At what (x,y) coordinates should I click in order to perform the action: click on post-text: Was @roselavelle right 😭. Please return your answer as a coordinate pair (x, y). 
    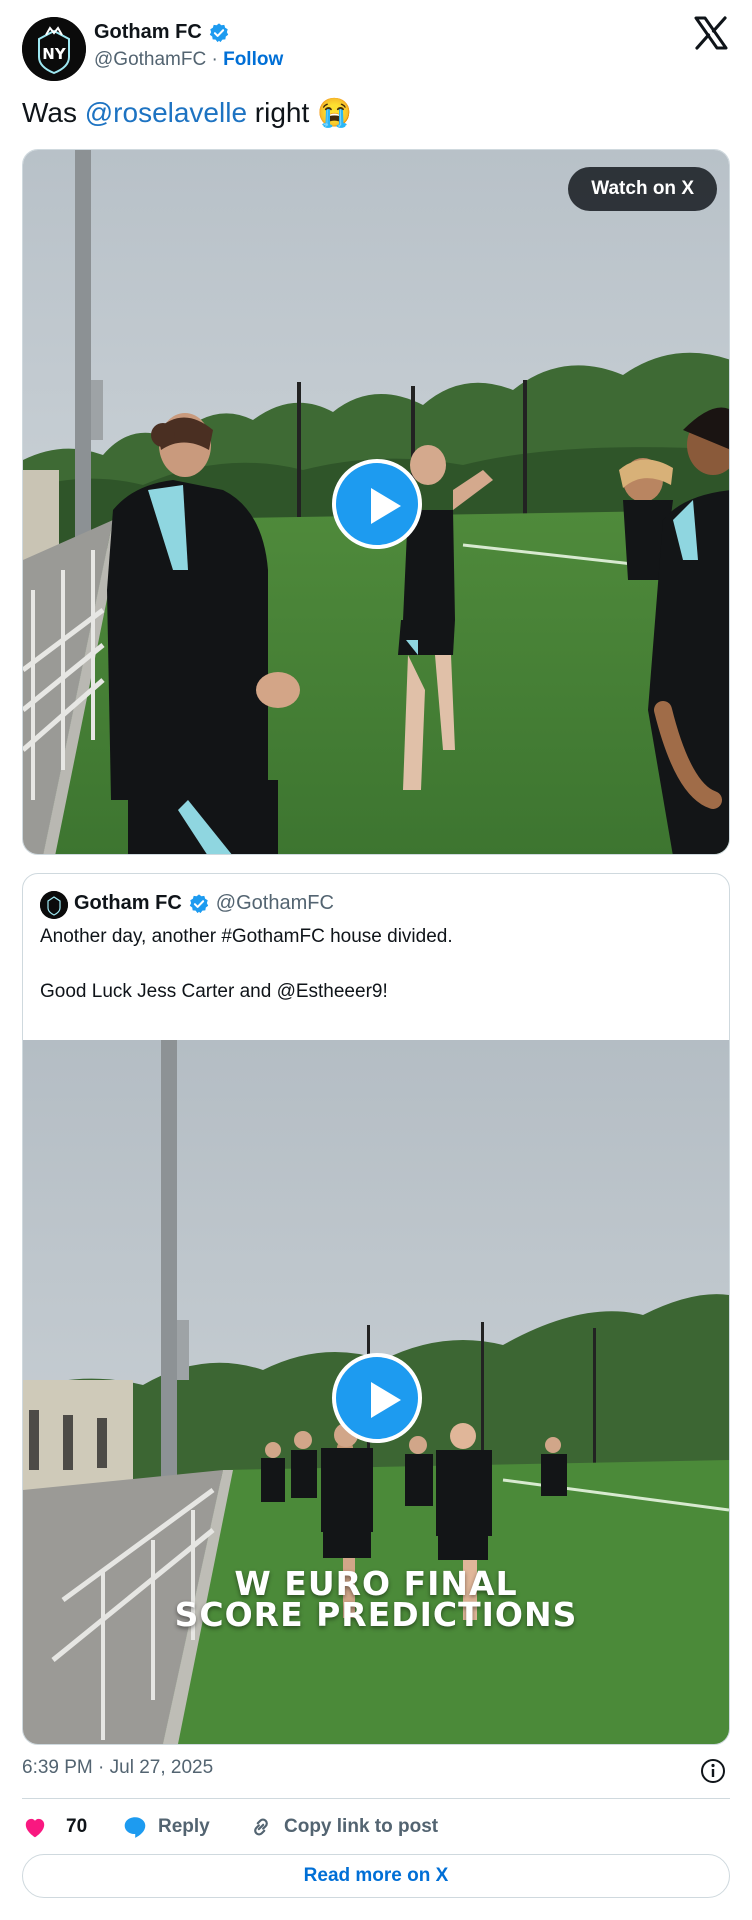
    Looking at the image, I should click on (187, 112).